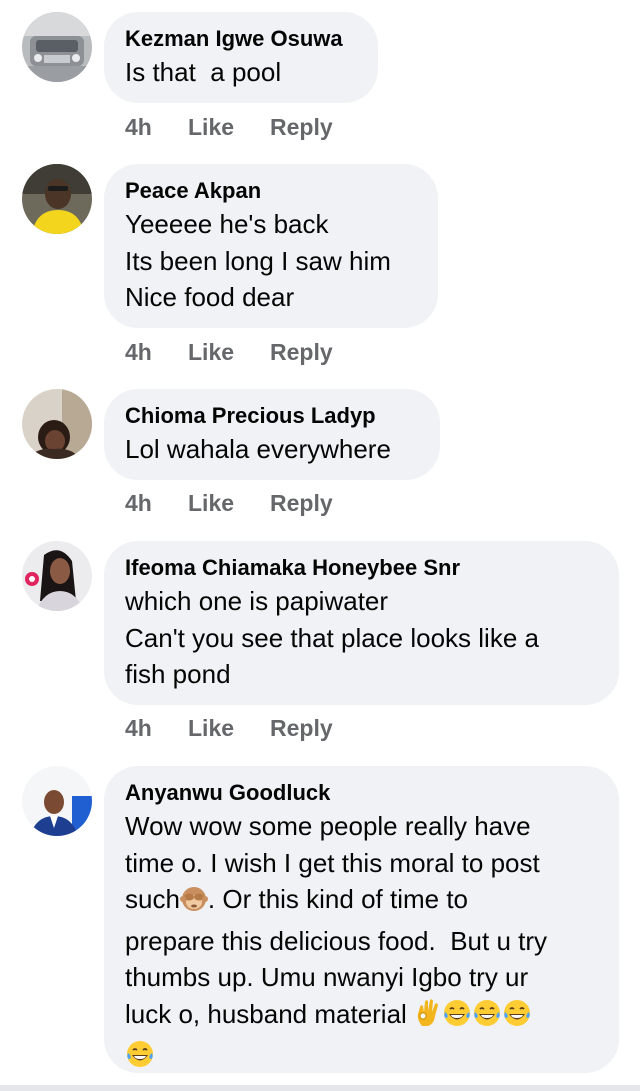  What do you see at coordinates (336, 940) in the screenshot?
I see `comment-text: prepare this delicious food. But u try` at bounding box center [336, 940].